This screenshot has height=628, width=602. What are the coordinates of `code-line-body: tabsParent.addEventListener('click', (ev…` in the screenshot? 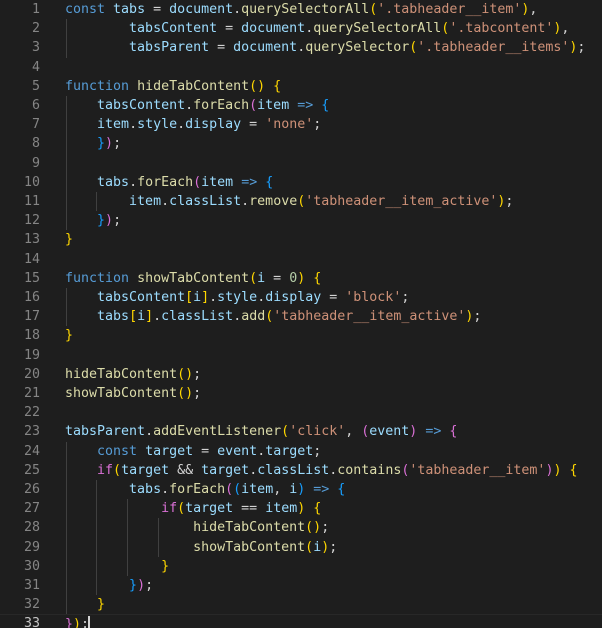 It's located at (301, 431).